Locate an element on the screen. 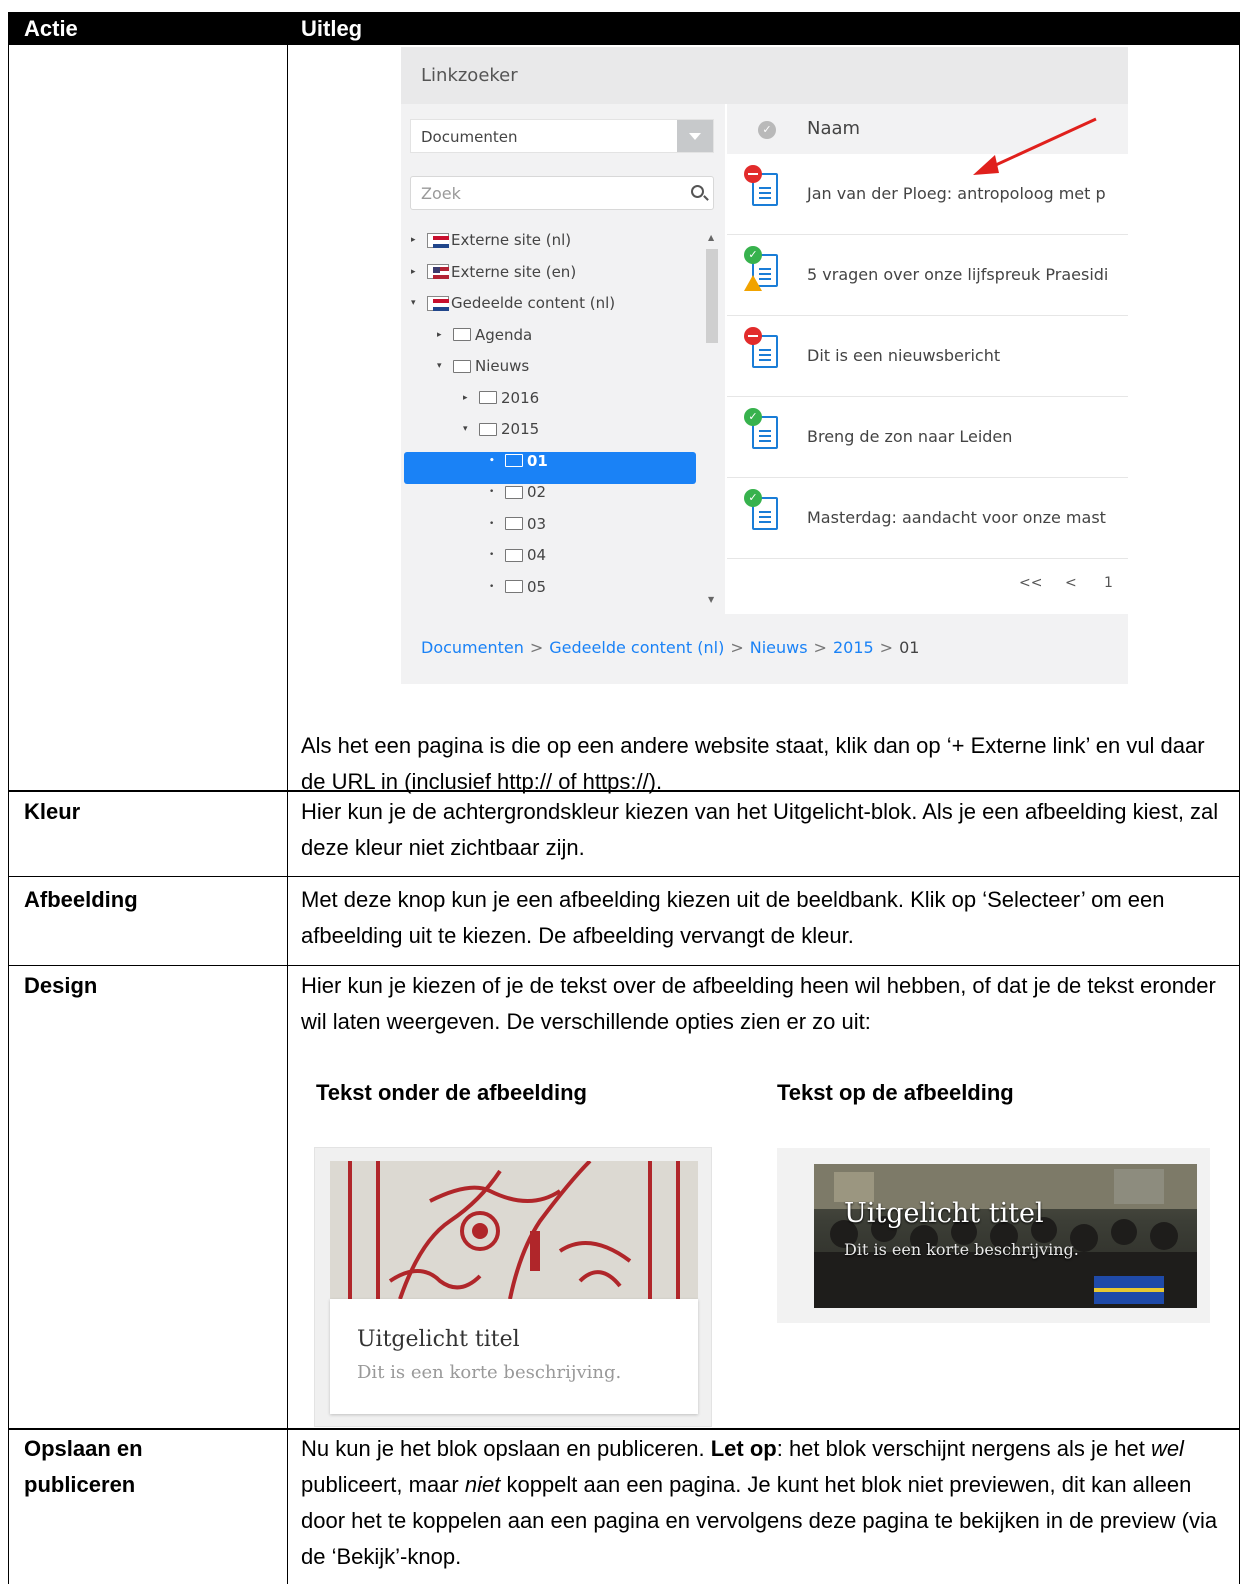 This screenshot has height=1584, width=1247. document-name: Masterdag: aandacht voor onze mast is located at coordinates (956, 517).